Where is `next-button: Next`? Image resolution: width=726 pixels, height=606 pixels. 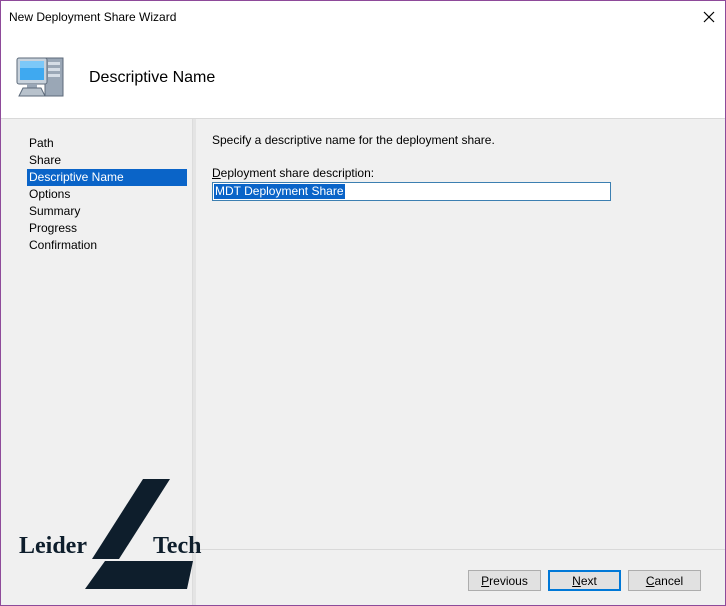 next-button: Next is located at coordinates (584, 580).